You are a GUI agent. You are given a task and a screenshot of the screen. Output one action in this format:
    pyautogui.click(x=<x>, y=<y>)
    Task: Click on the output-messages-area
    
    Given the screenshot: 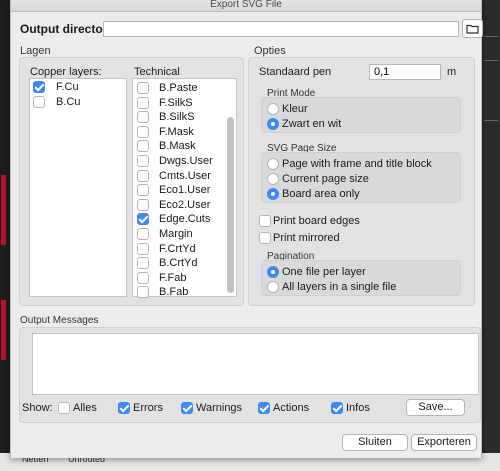 What is the action you would take?
    pyautogui.click(x=255, y=364)
    